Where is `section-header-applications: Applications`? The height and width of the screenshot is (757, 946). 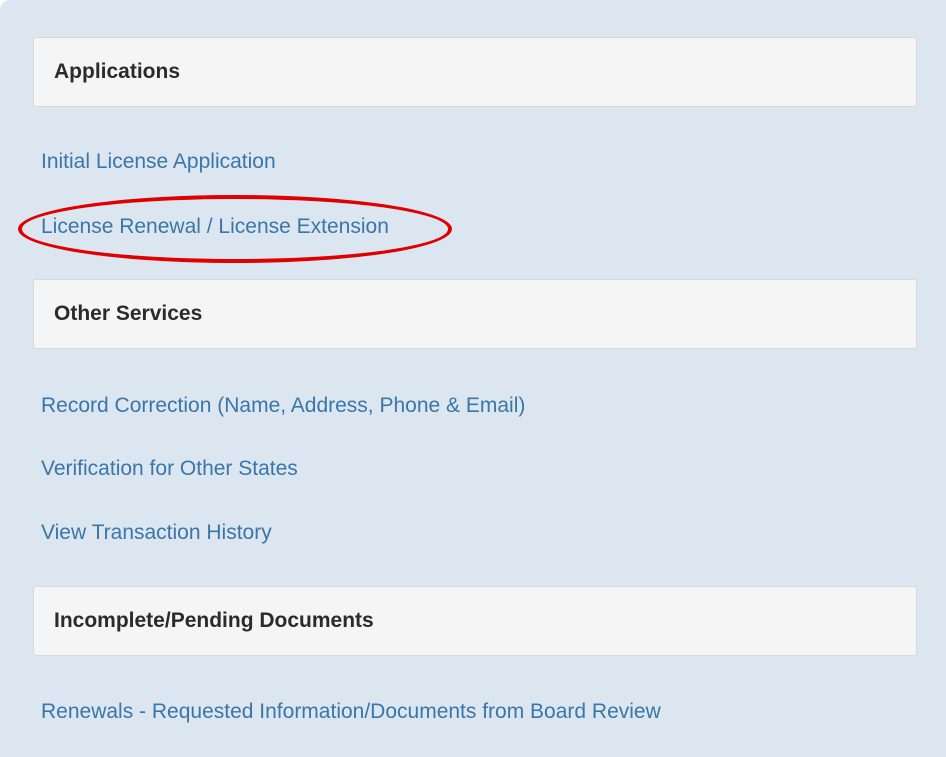 section-header-applications: Applications is located at coordinates (475, 72).